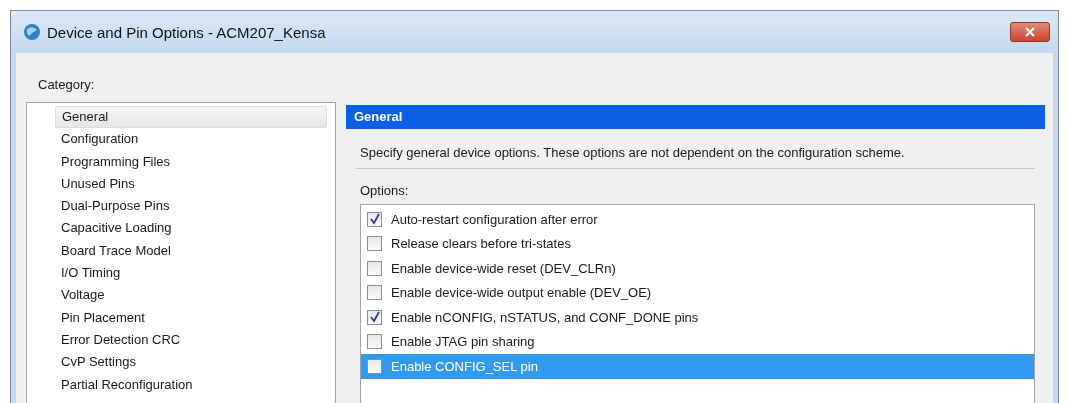 This screenshot has width=1067, height=403. What do you see at coordinates (695, 117) in the screenshot?
I see `panel-header: General` at bounding box center [695, 117].